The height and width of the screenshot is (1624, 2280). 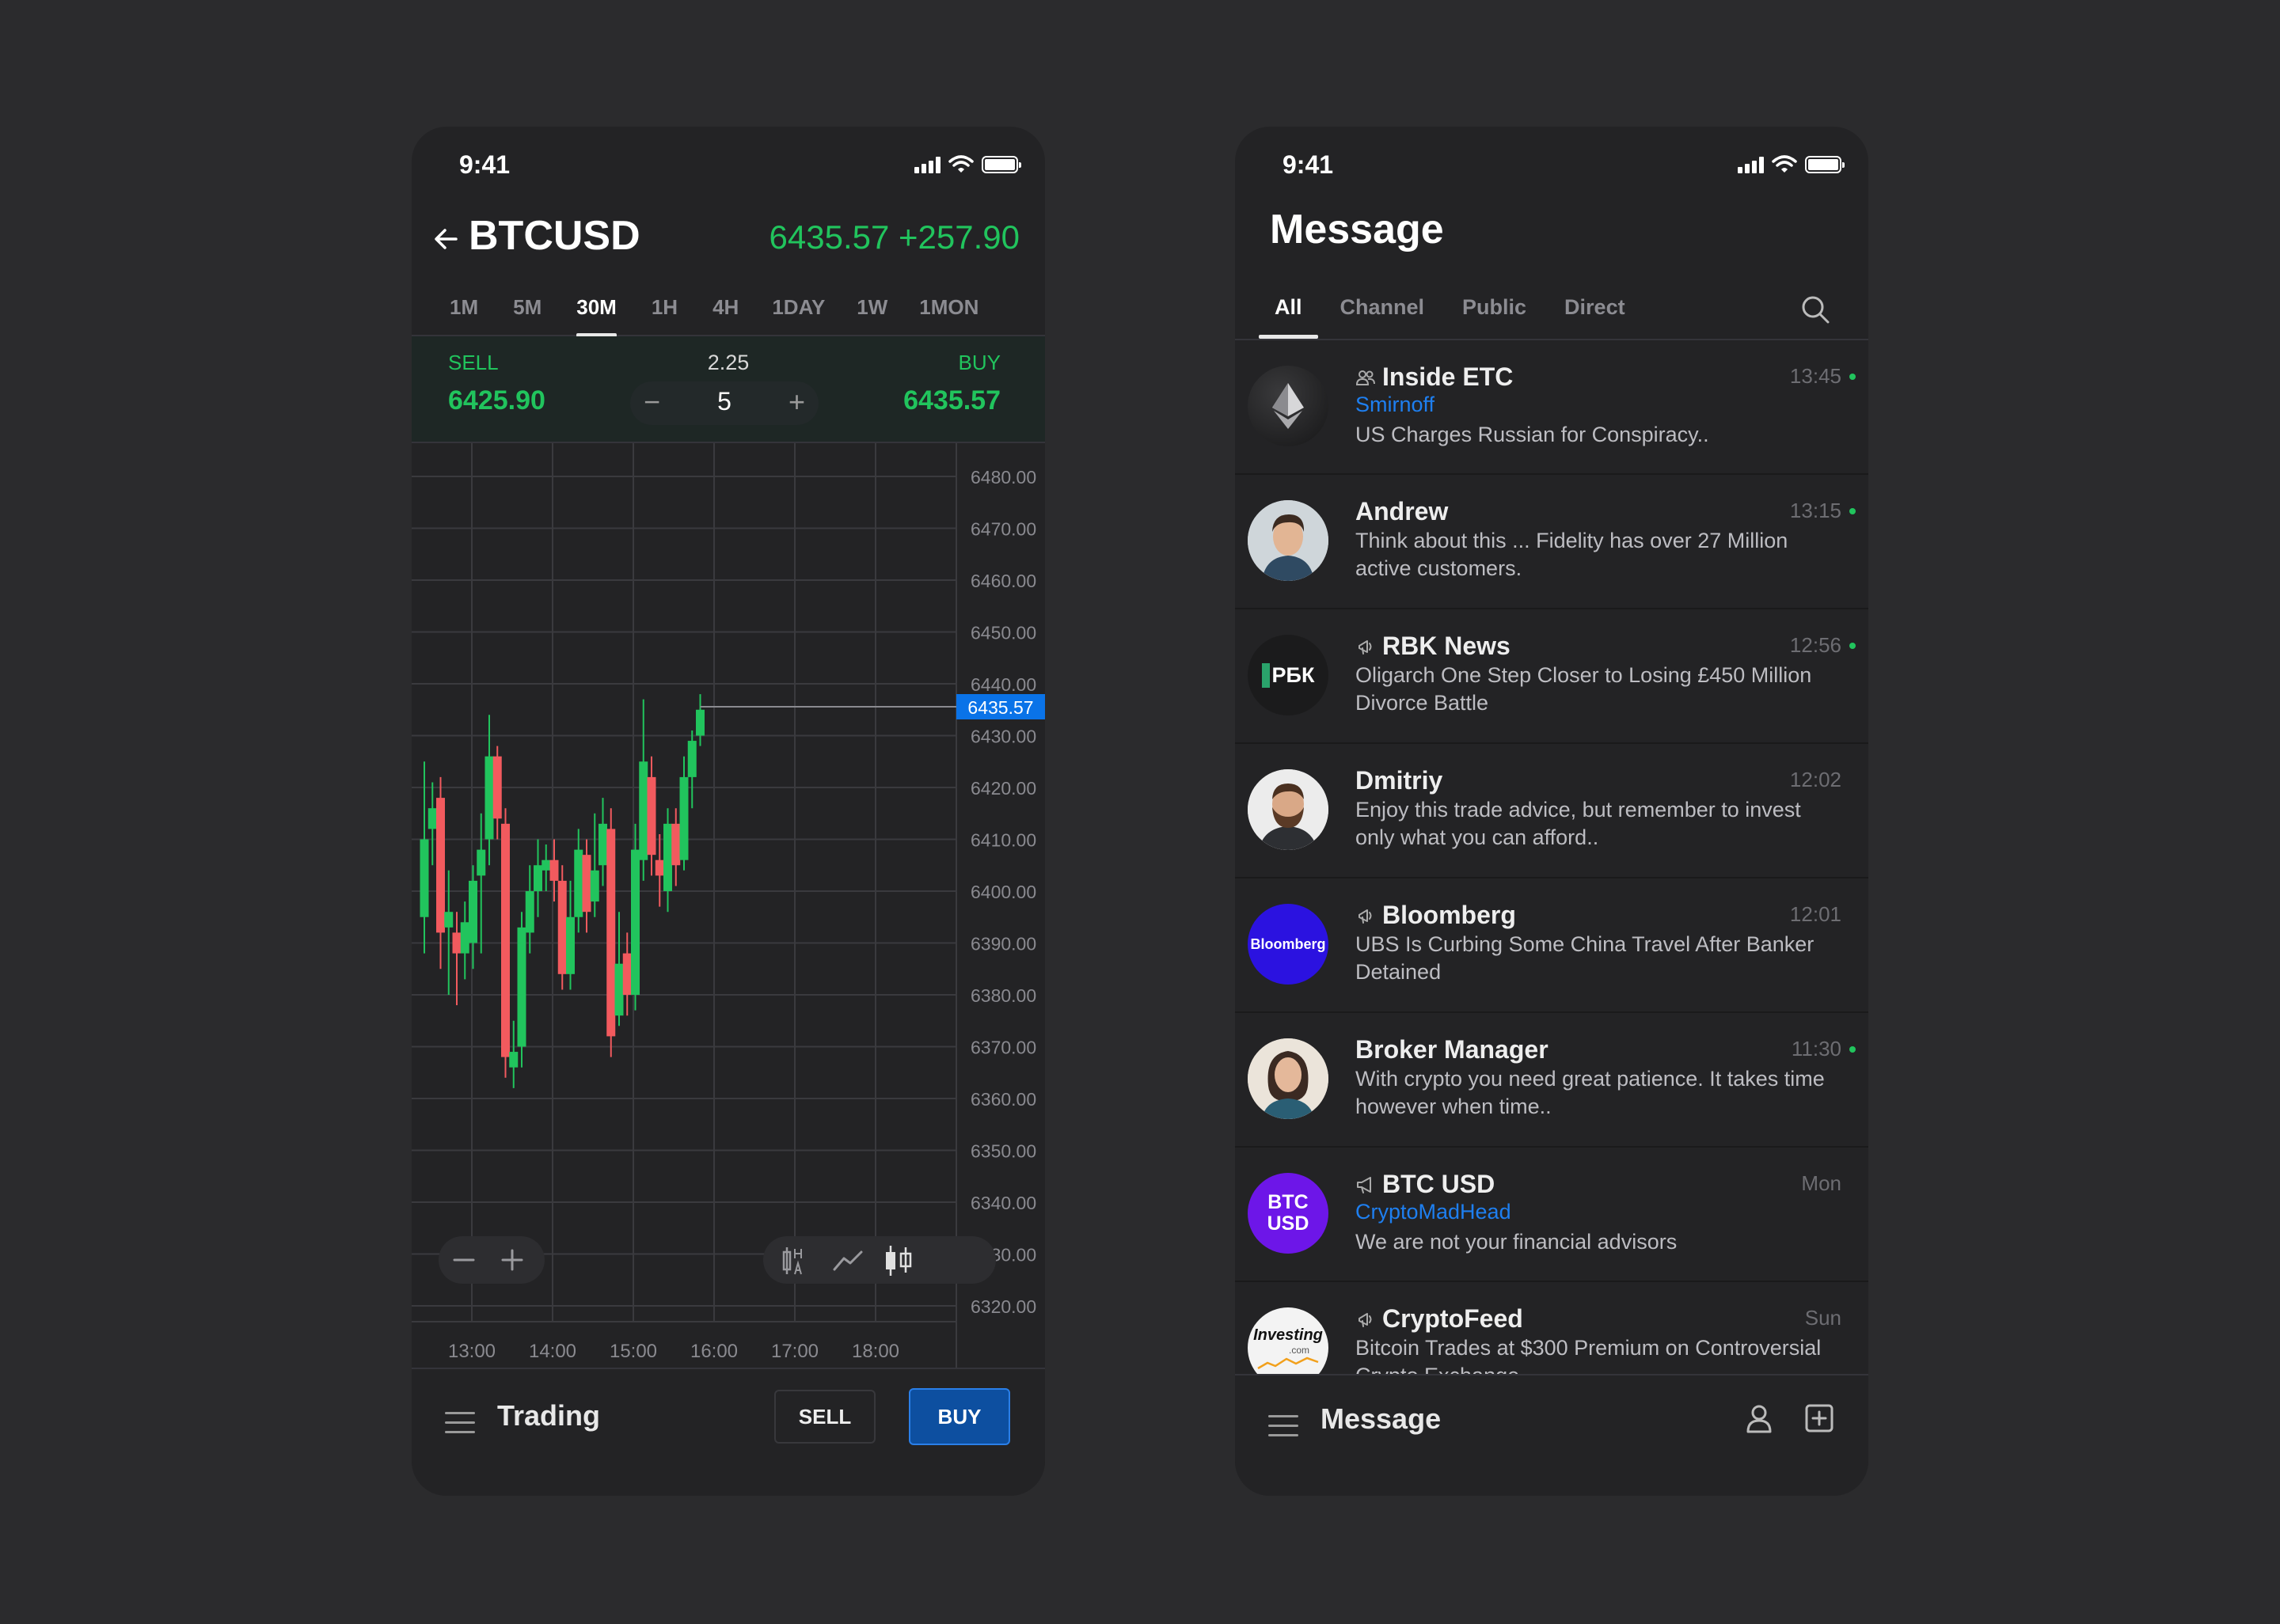 What do you see at coordinates (1398, 780) in the screenshot?
I see `message-name-row: Dmitriy` at bounding box center [1398, 780].